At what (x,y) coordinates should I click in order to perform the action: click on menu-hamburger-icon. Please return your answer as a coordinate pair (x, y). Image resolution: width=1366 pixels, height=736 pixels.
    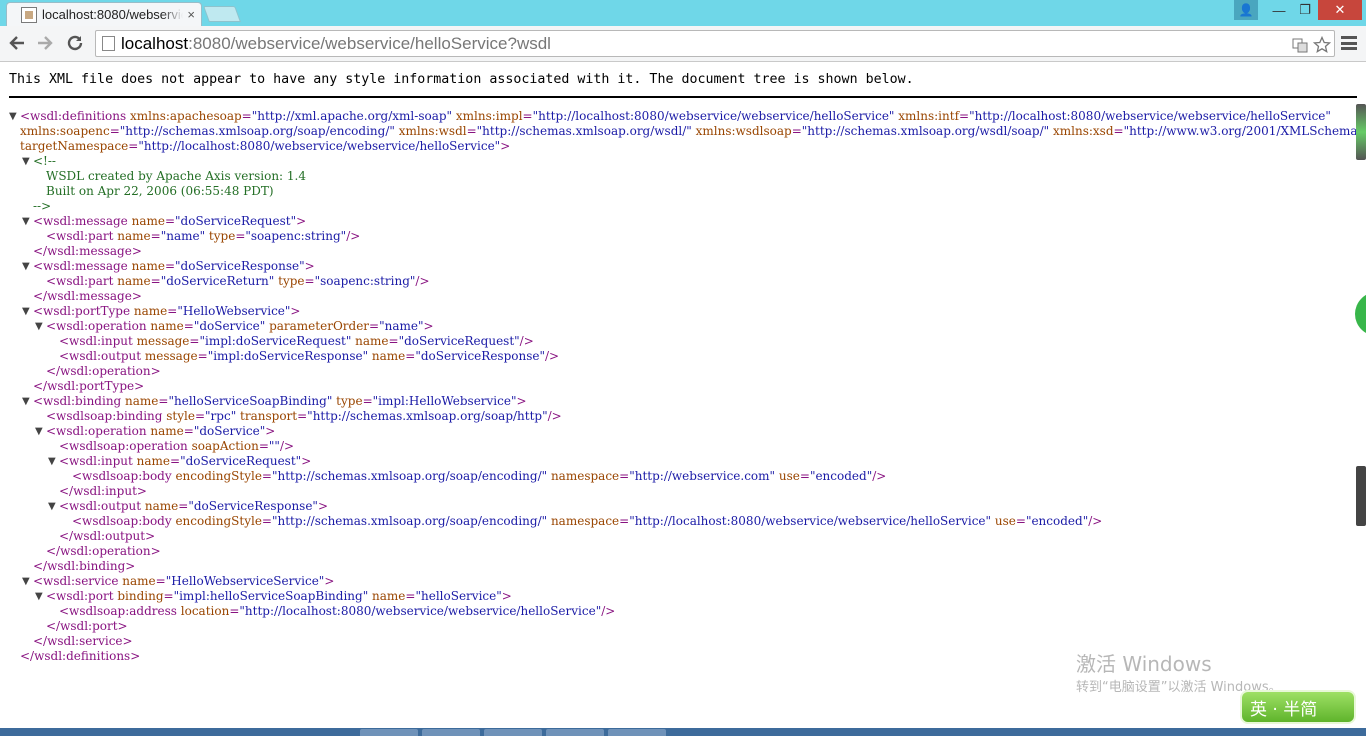
    Looking at the image, I should click on (1349, 43).